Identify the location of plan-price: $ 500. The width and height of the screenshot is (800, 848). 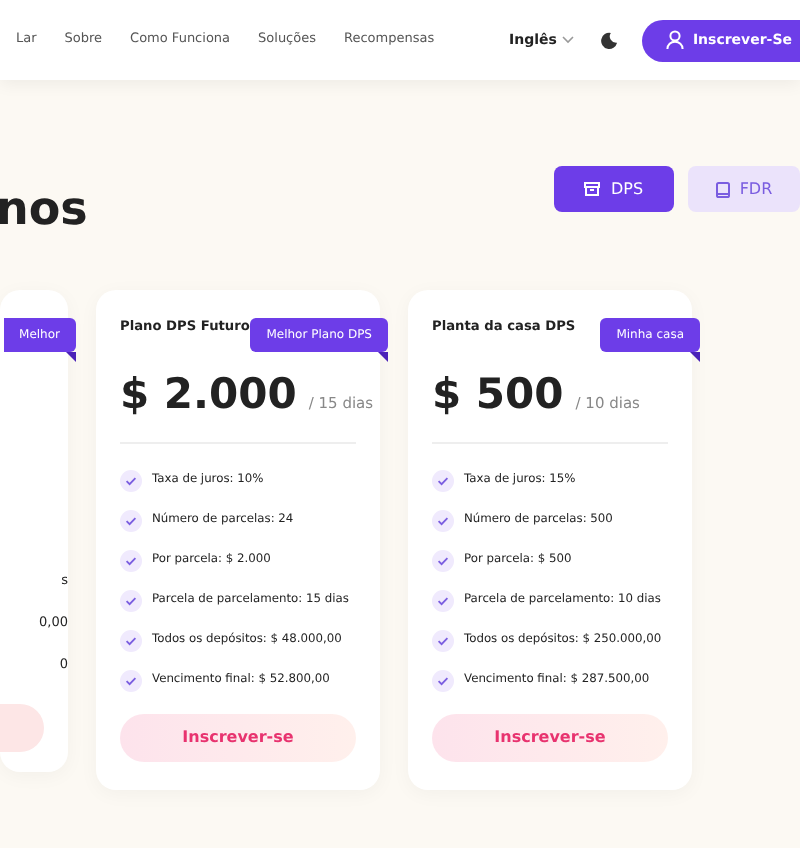
(498, 394).